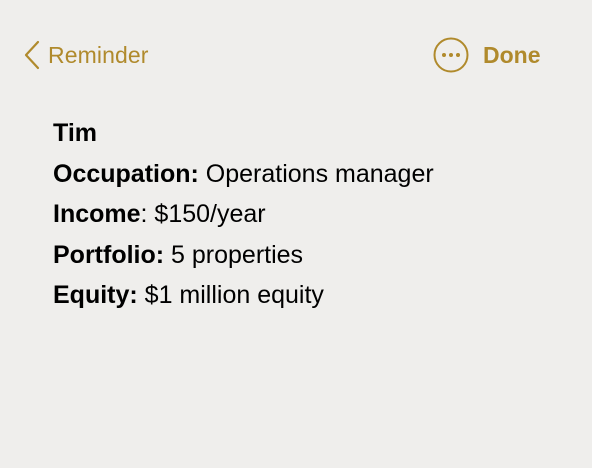 The width and height of the screenshot is (592, 468). I want to click on back-label: Reminder, so click(98, 54).